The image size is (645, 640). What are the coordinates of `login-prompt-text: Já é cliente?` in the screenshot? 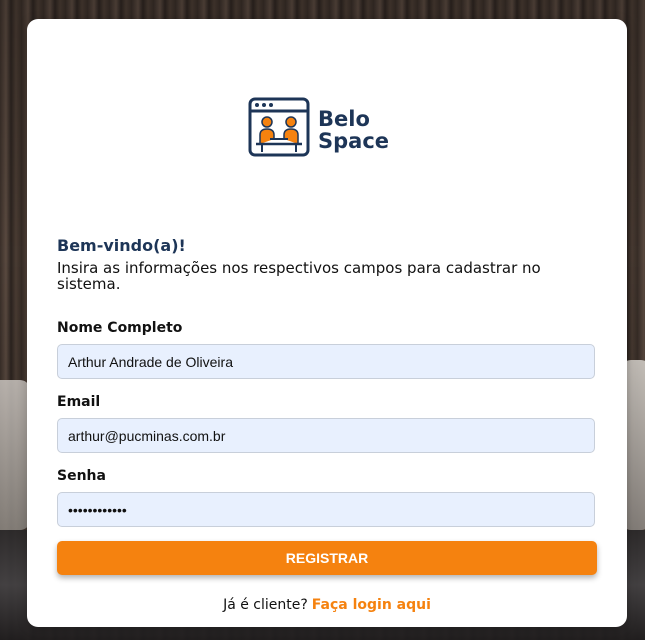 It's located at (265, 605).